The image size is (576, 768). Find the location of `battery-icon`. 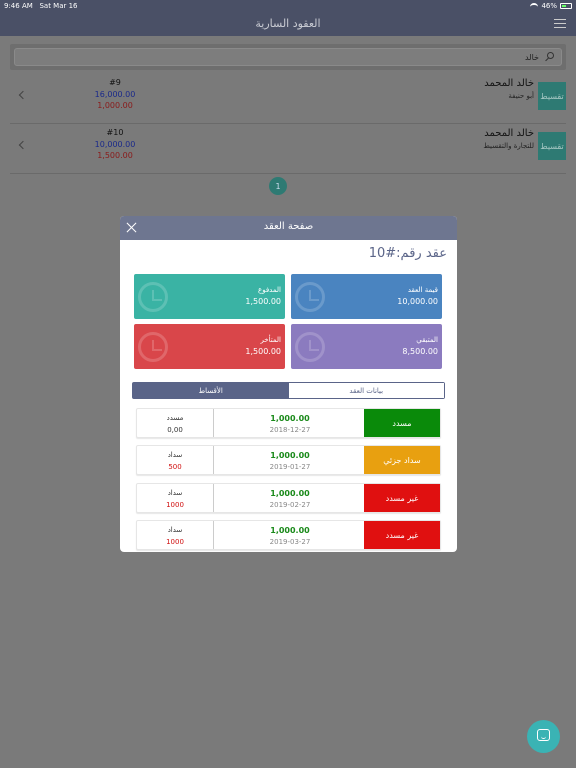

battery-icon is located at coordinates (566, 6).